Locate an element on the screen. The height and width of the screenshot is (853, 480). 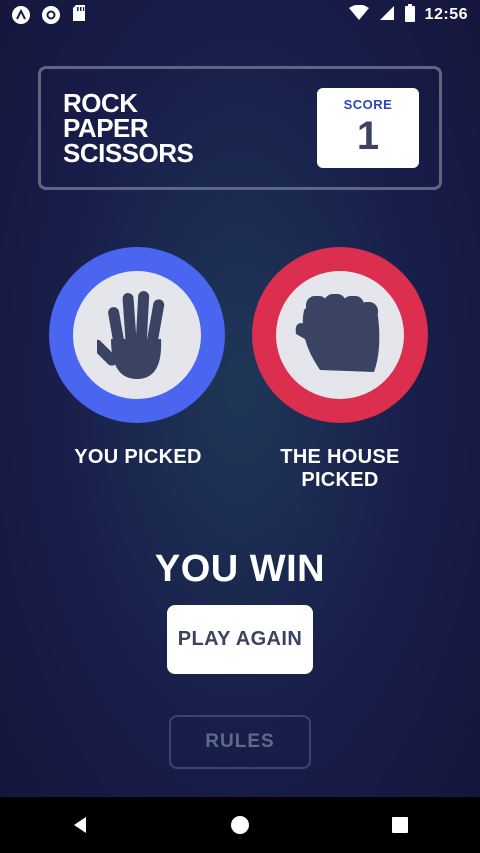
battery-icon is located at coordinates (409, 15).